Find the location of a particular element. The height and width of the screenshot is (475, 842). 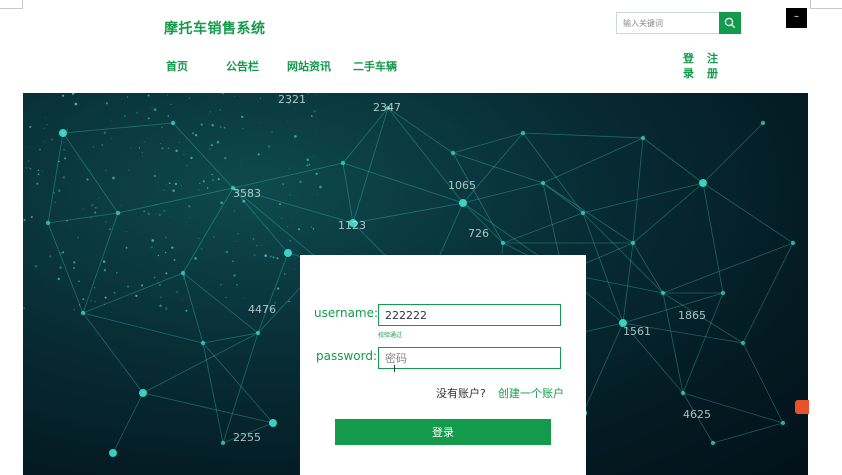

nav-item-notice-board: 公告栏 is located at coordinates (242, 66).